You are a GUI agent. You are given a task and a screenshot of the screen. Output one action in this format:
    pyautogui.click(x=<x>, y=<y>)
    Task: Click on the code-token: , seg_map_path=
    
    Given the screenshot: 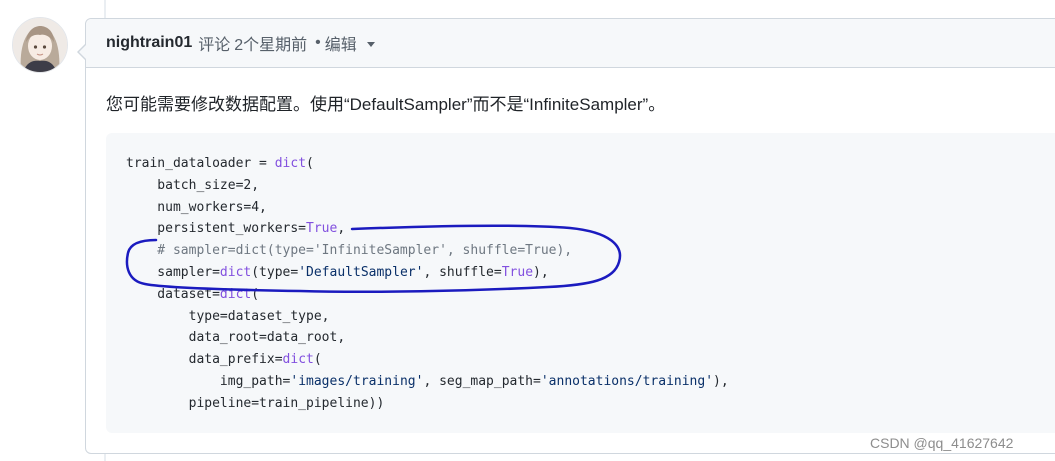 What is the action you would take?
    pyautogui.click(x=482, y=381)
    